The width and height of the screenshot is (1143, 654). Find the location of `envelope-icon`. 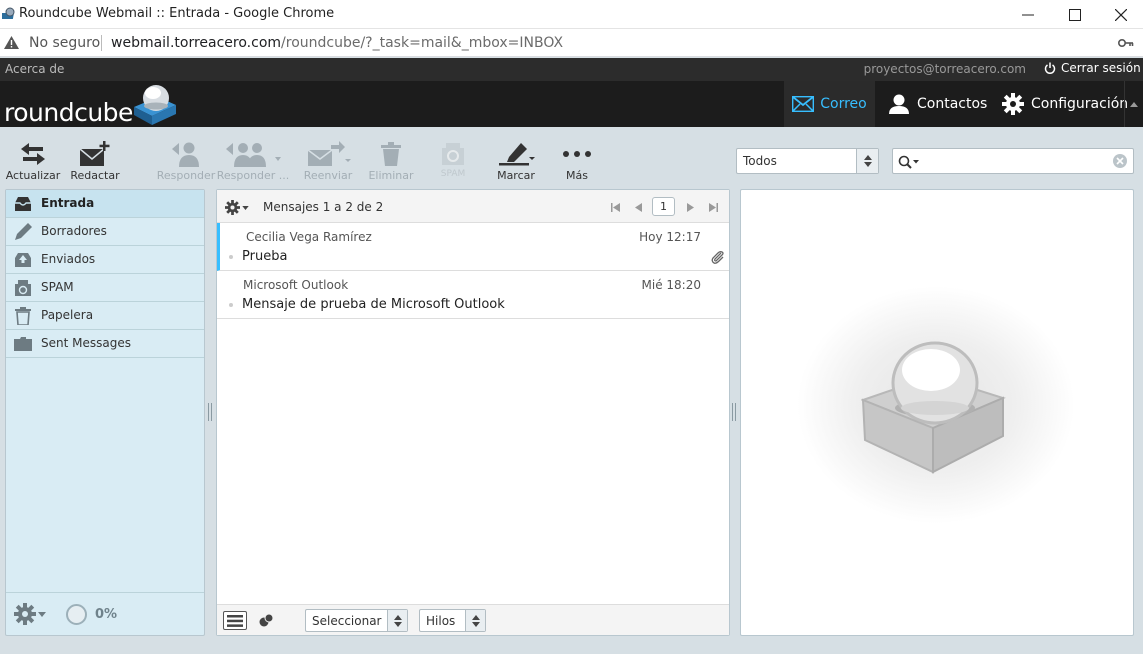

envelope-icon is located at coordinates (803, 104).